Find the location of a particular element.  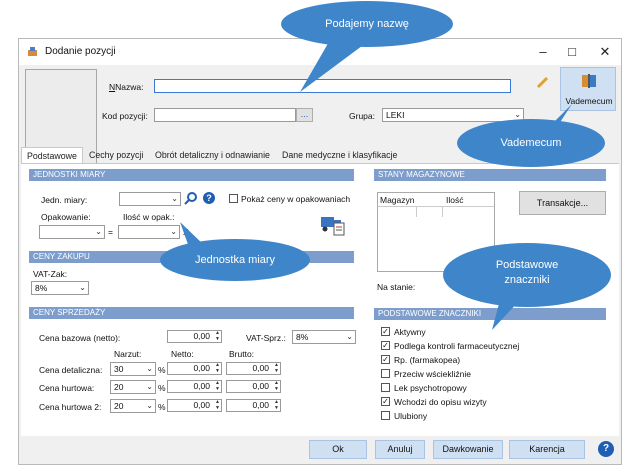

callout-pointer-name is located at coordinates (335, 66).